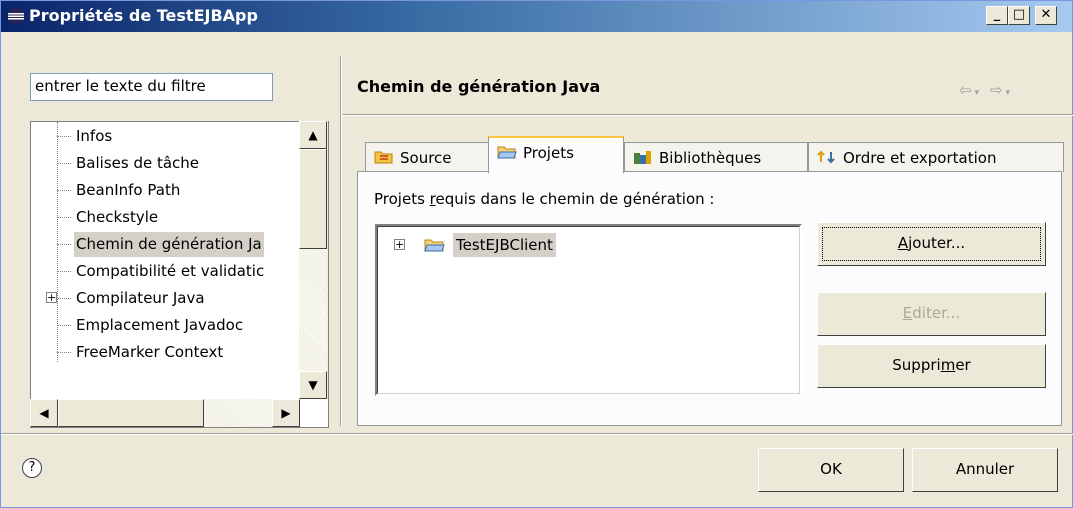 The height and width of the screenshot is (508, 1073). What do you see at coordinates (967, 90) in the screenshot?
I see `back-arrow-icon: ⇦` at bounding box center [967, 90].